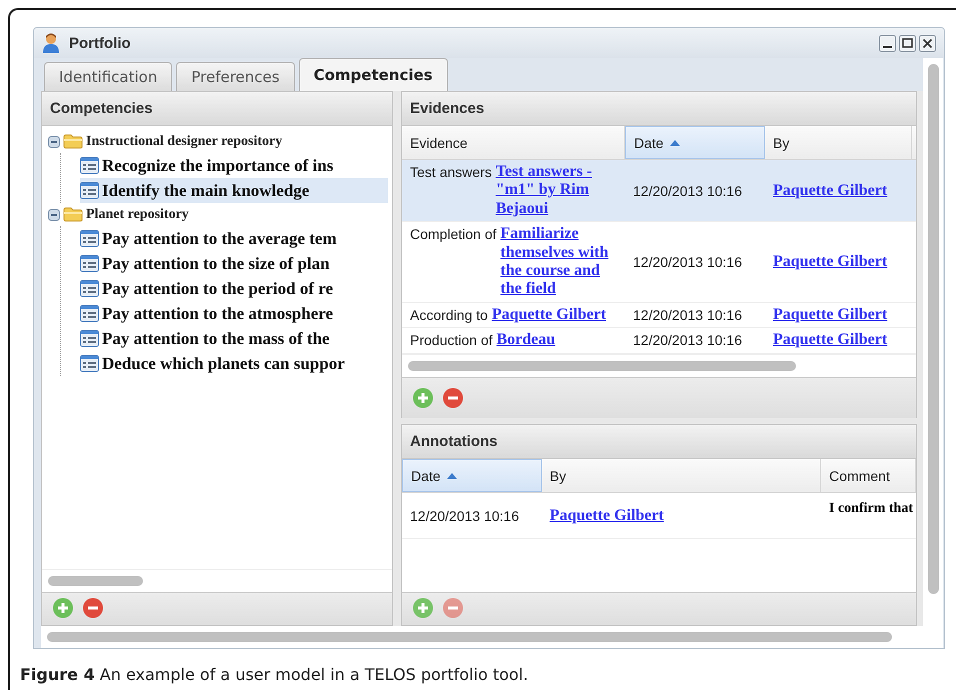 Image resolution: width=956 pixels, height=690 pixels. I want to click on tree-item: Recognize the importance of ins, so click(236, 165).